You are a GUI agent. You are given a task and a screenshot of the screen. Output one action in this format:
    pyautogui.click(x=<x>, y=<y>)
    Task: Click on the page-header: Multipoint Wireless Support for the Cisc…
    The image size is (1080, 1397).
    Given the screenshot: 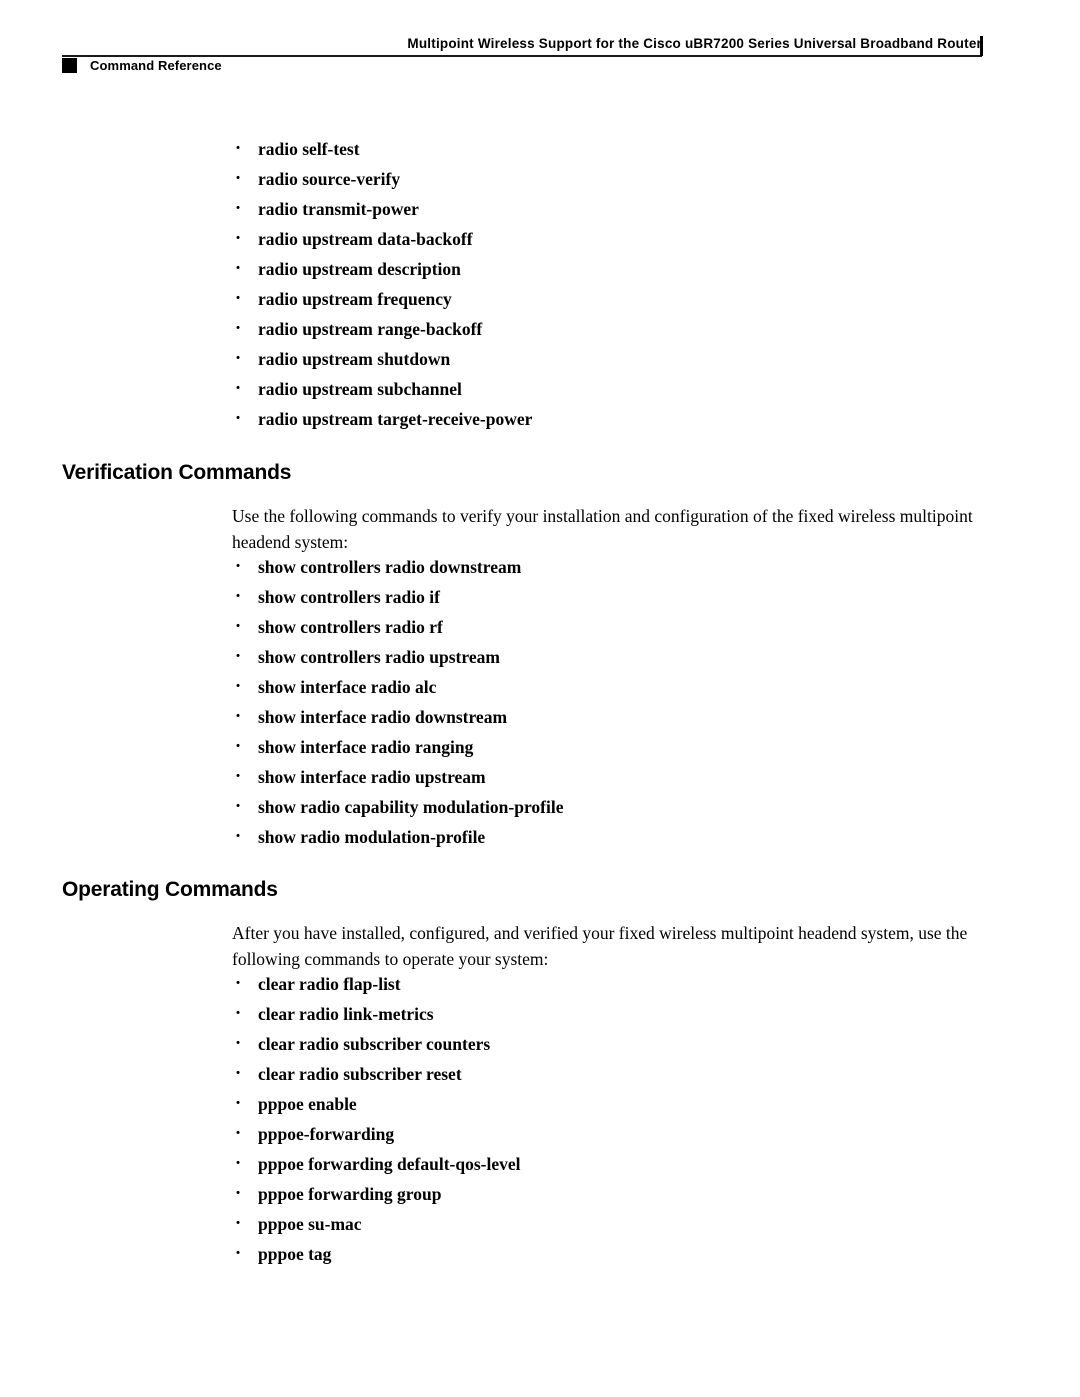 What is the action you would take?
    pyautogui.click(x=540, y=45)
    